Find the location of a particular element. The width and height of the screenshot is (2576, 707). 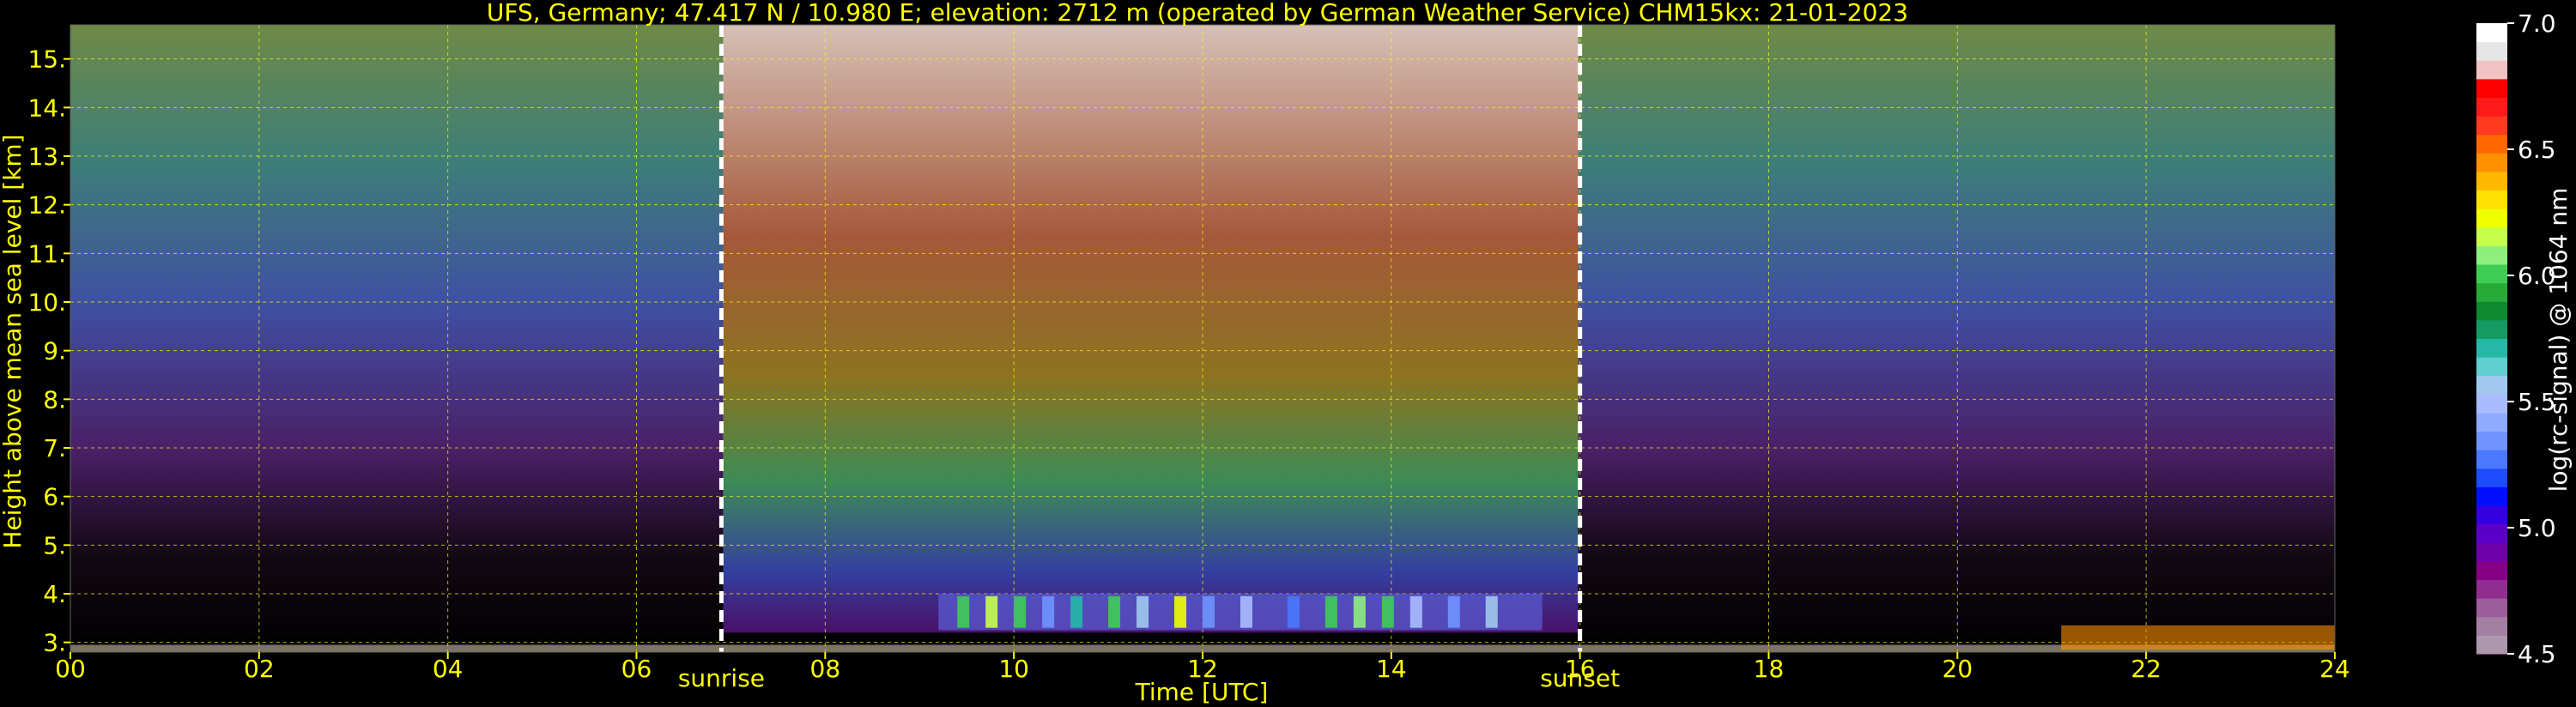

y-tick-label: 8. is located at coordinates (54, 400).